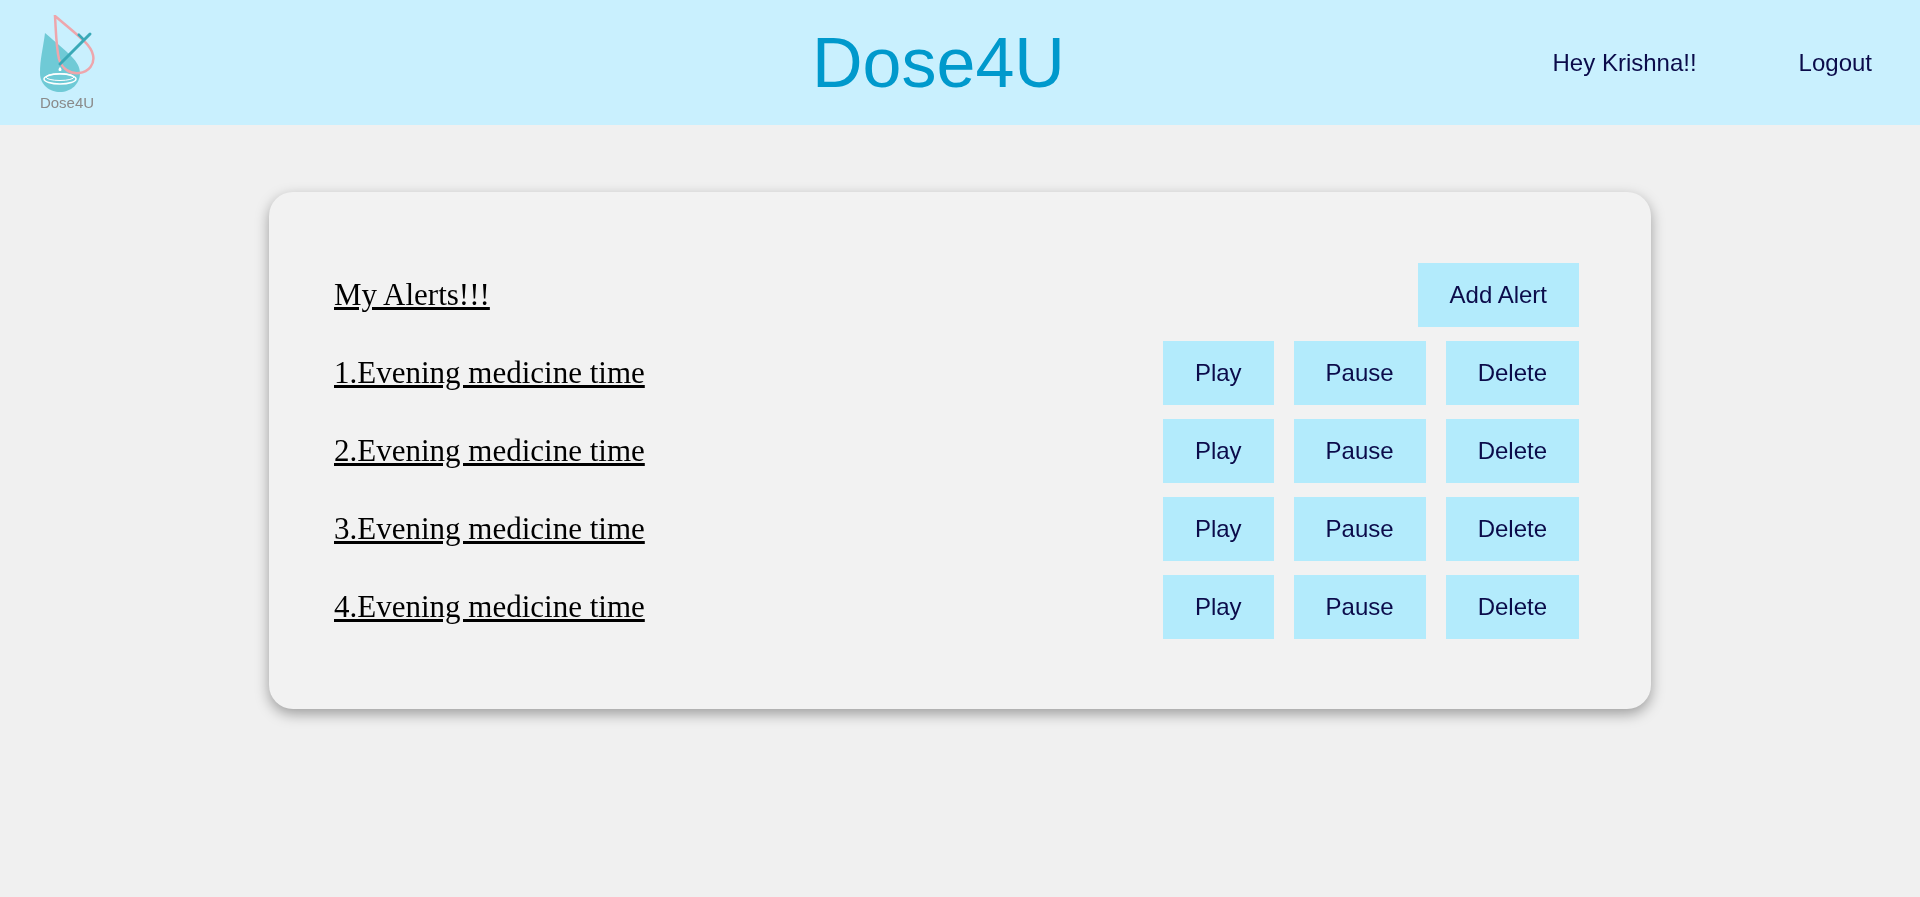 This screenshot has width=1920, height=897. I want to click on logout-link: Logout, so click(1835, 62).